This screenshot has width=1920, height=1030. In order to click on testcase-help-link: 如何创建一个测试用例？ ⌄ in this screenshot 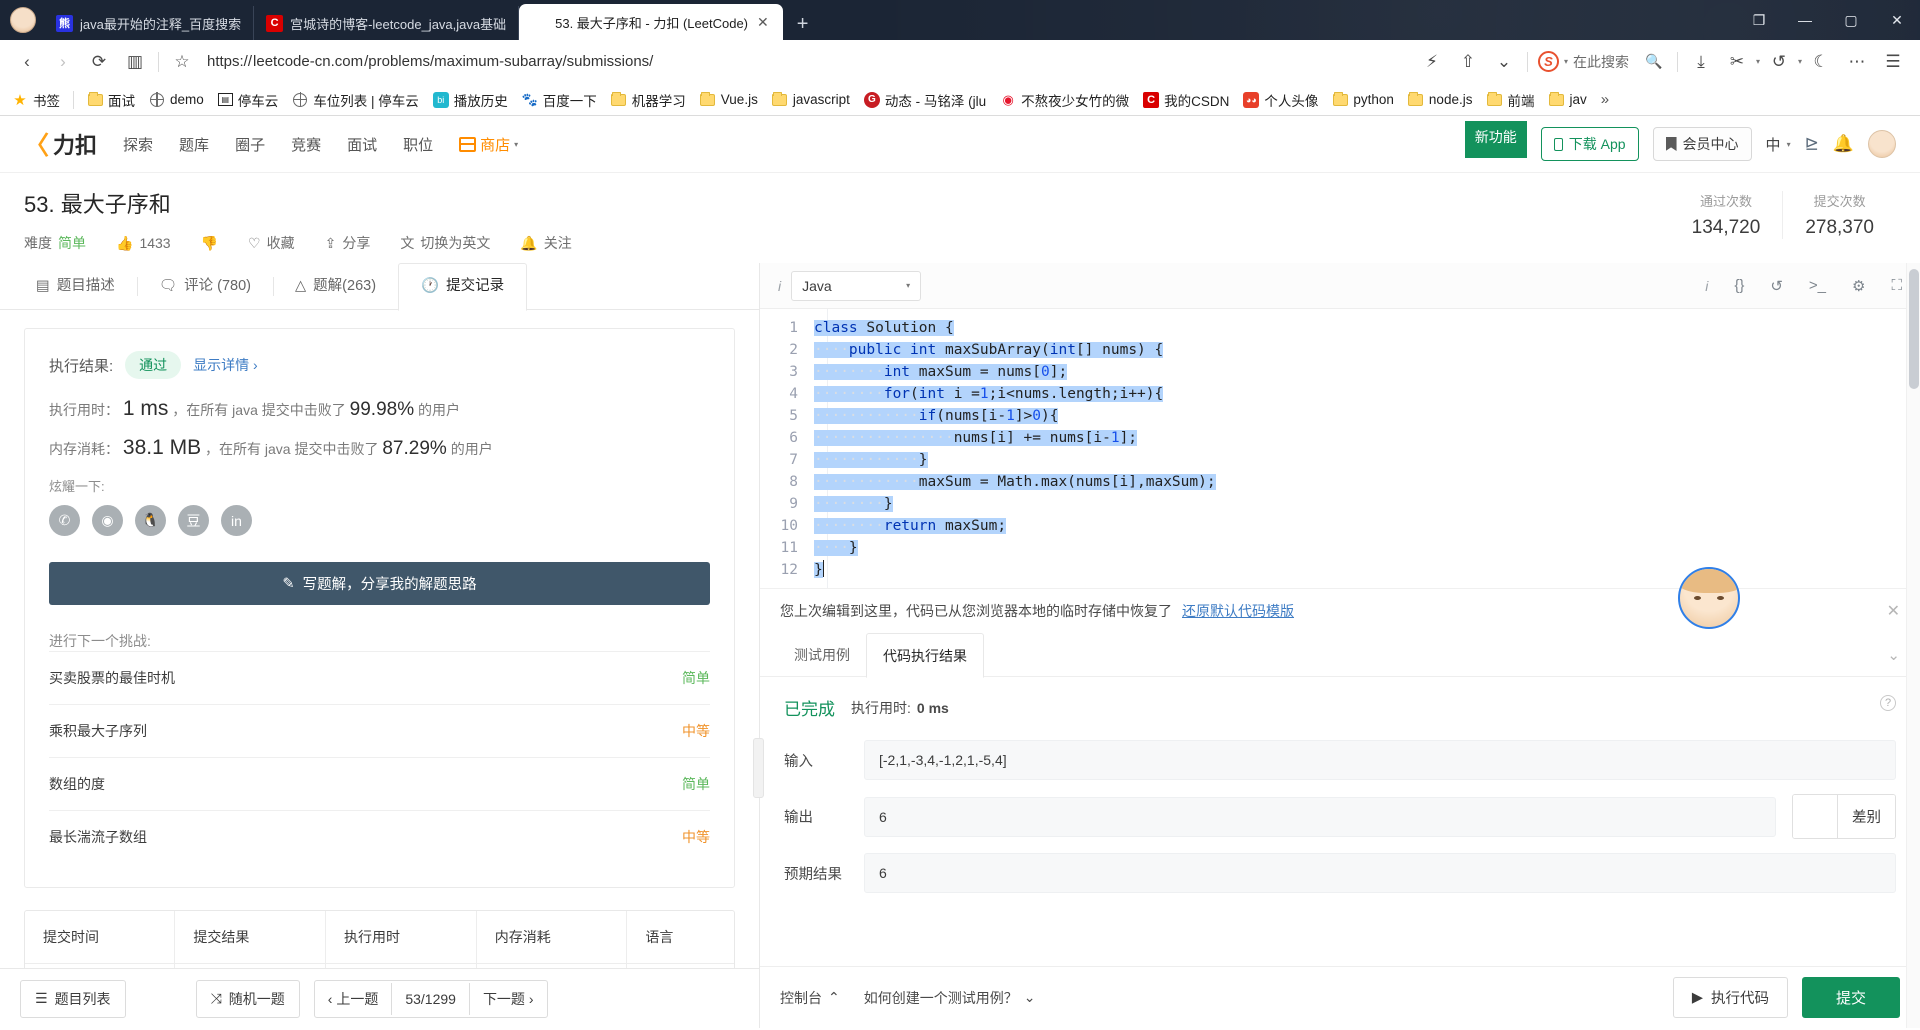, I will do `click(950, 998)`.